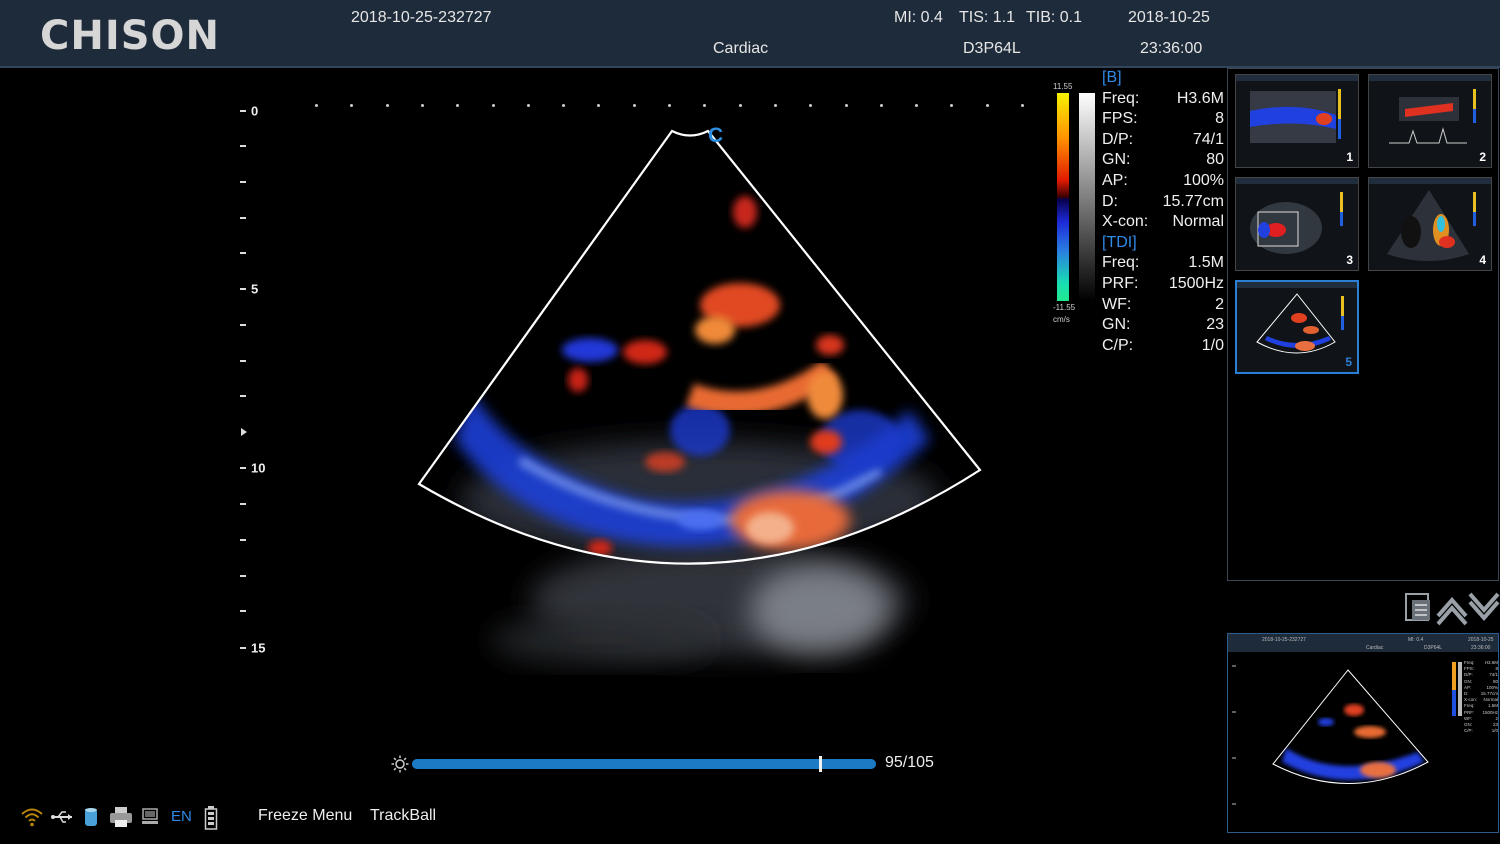 This screenshot has width=1500, height=844. What do you see at coordinates (211, 818) in the screenshot?
I see `battery-icon` at bounding box center [211, 818].